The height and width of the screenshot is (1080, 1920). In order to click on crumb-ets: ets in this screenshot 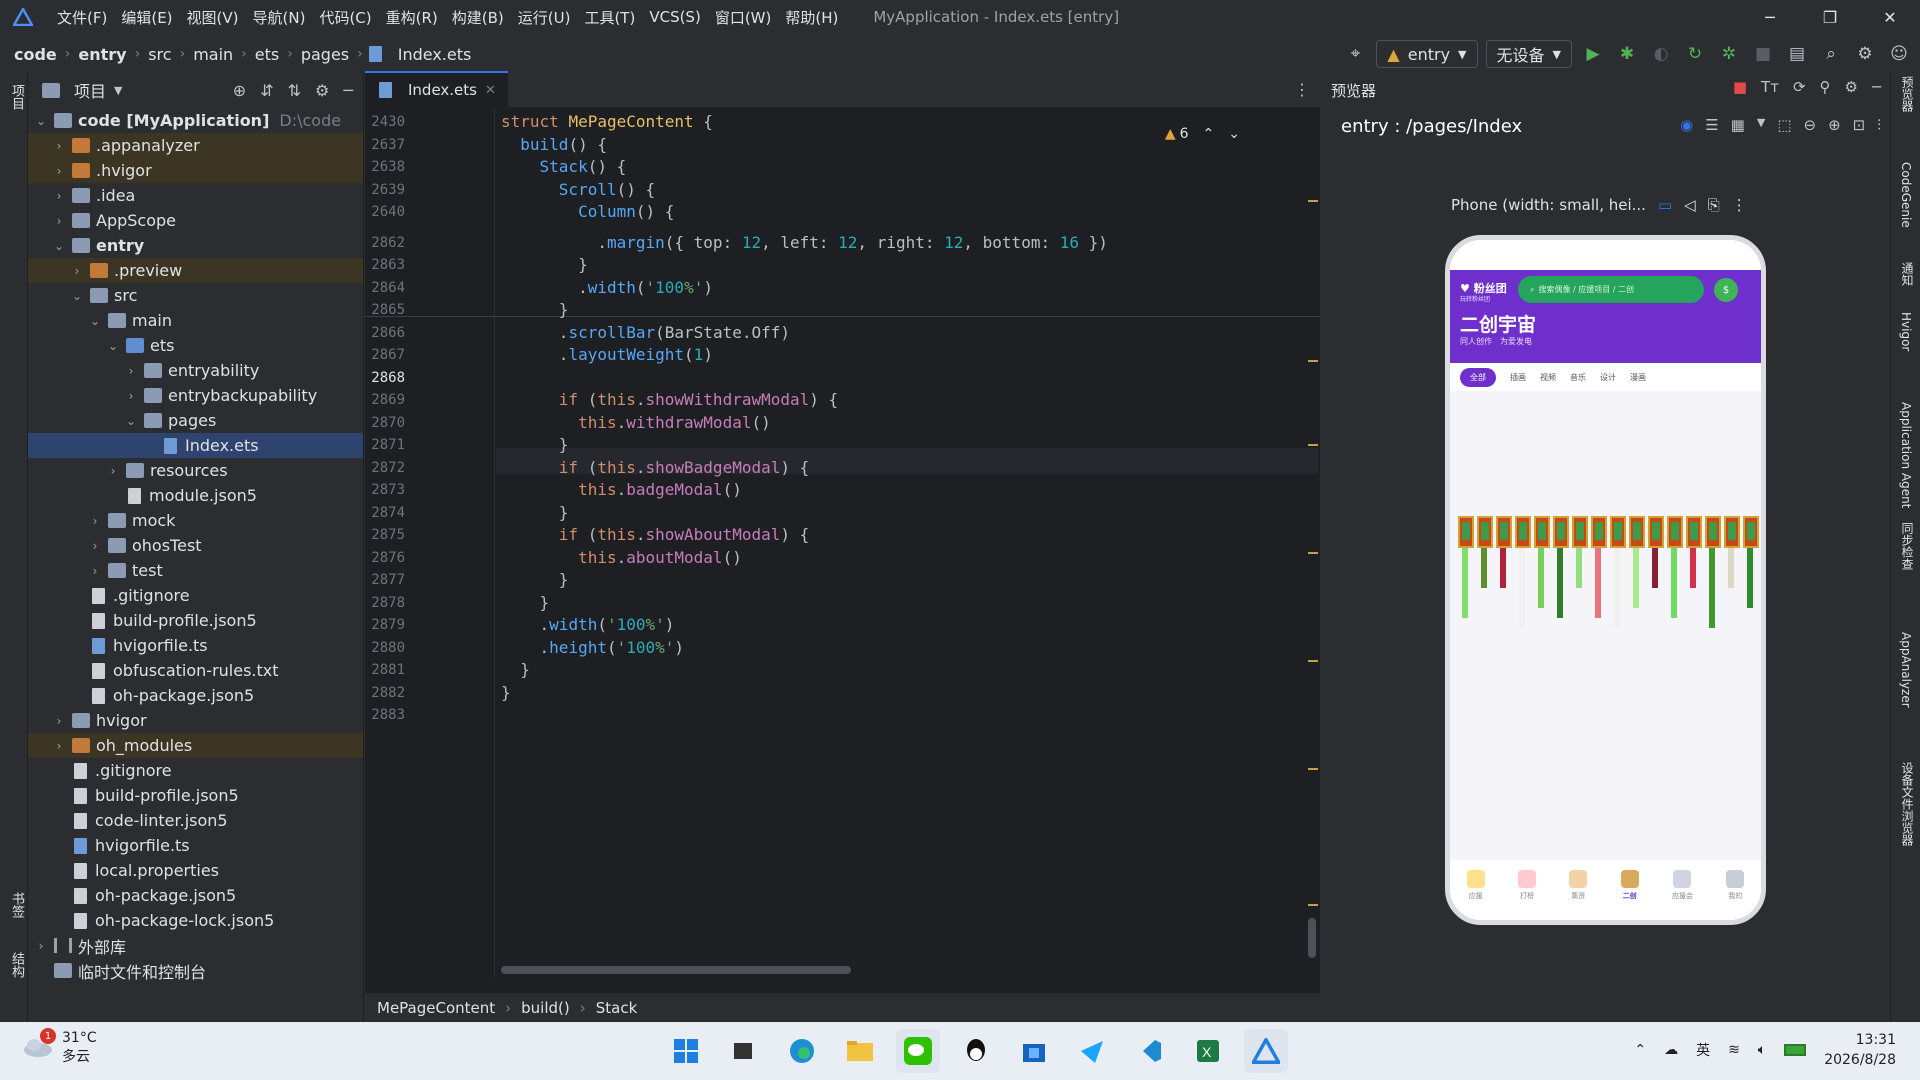, I will do `click(267, 54)`.